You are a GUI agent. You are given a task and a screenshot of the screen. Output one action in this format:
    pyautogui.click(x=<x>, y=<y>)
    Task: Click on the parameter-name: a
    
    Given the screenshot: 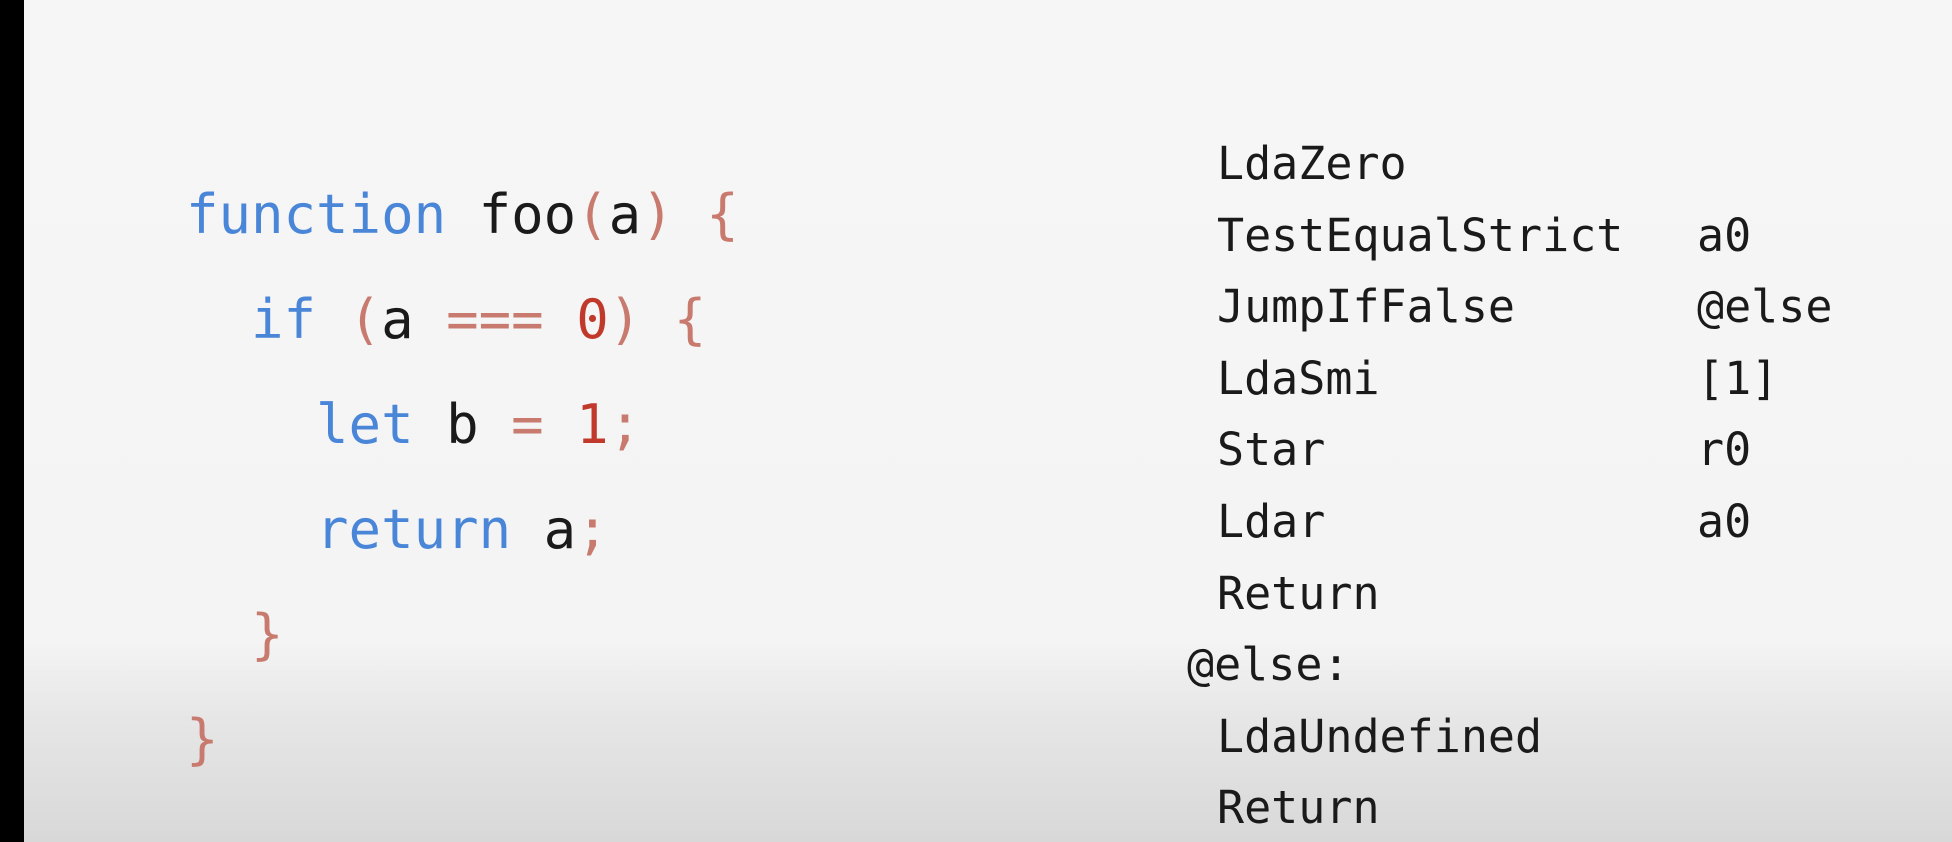 What is the action you would take?
    pyautogui.click(x=625, y=214)
    